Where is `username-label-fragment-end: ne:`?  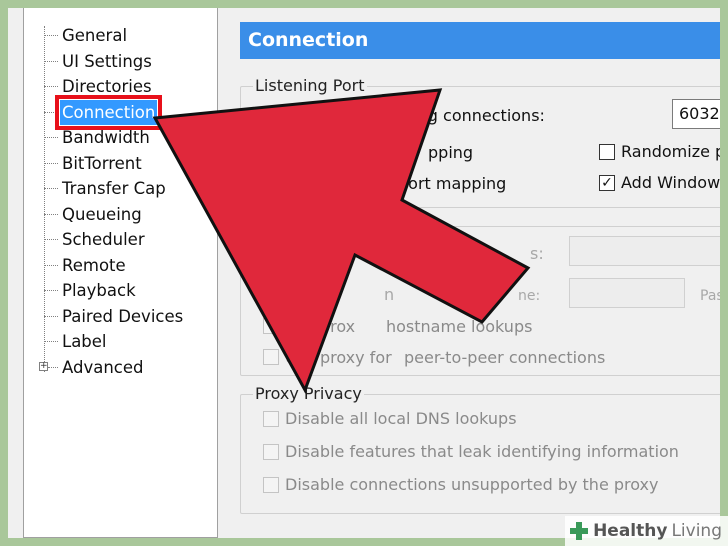 username-label-fragment-end: ne: is located at coordinates (529, 296).